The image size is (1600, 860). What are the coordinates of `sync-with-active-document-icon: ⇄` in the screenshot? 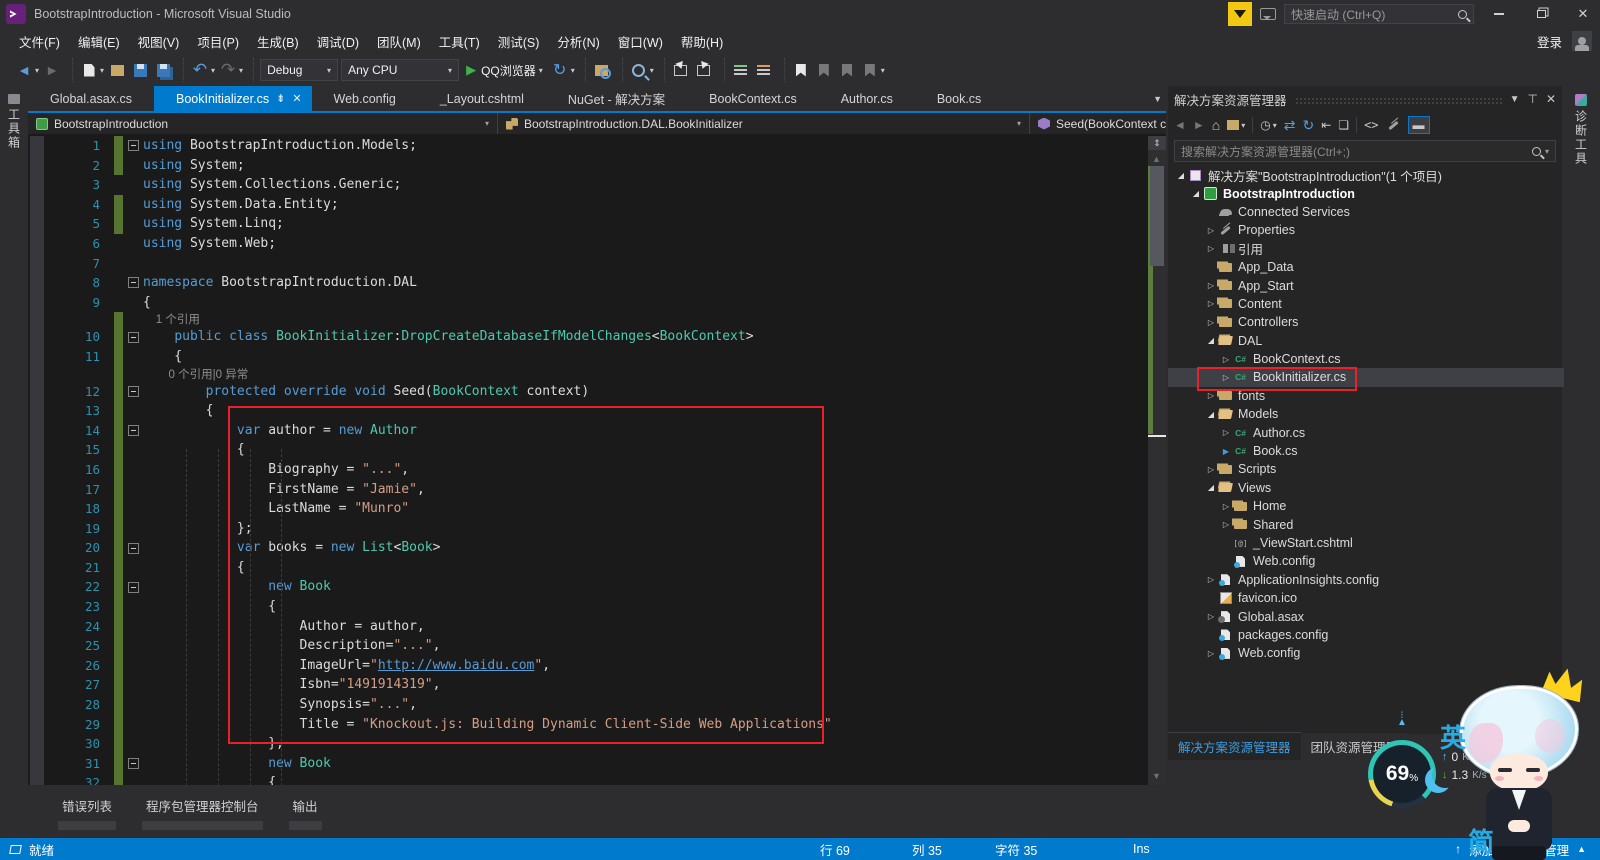 It's located at (1290, 125).